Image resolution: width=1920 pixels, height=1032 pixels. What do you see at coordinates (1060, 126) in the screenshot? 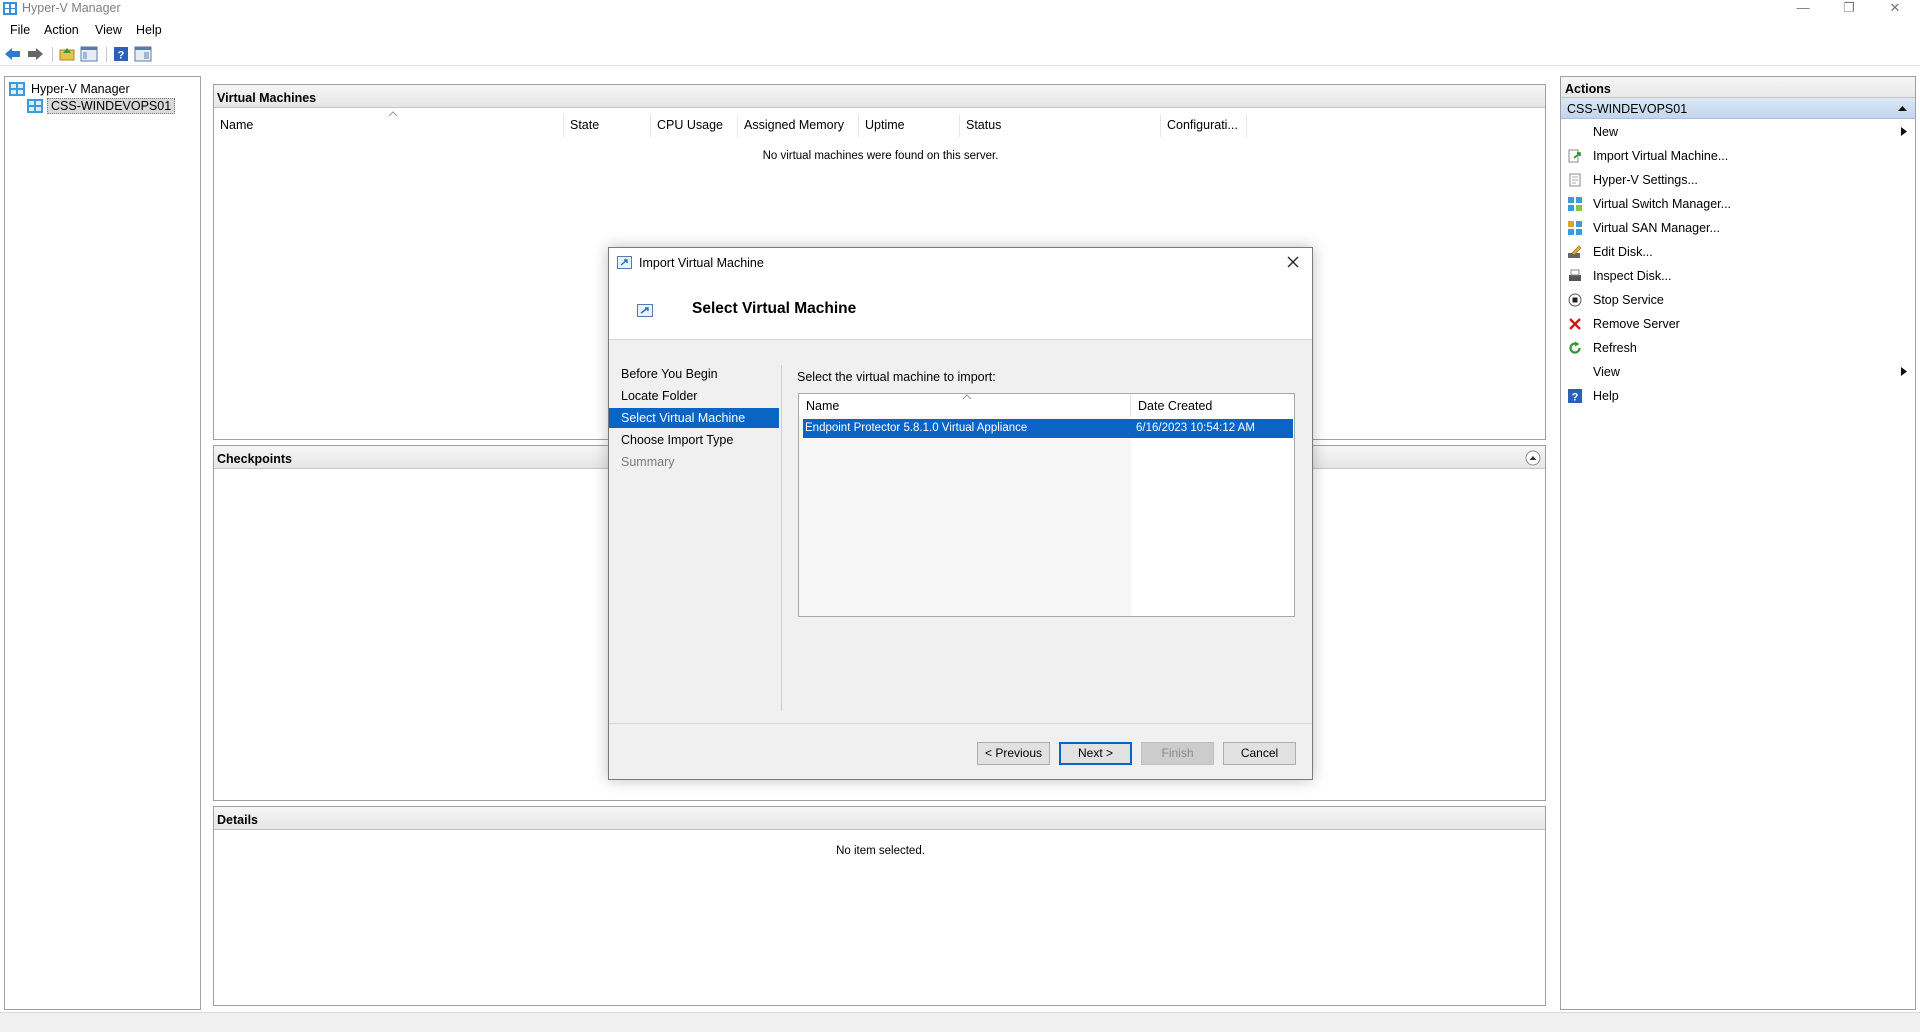
I see `column-header-status: Status` at bounding box center [1060, 126].